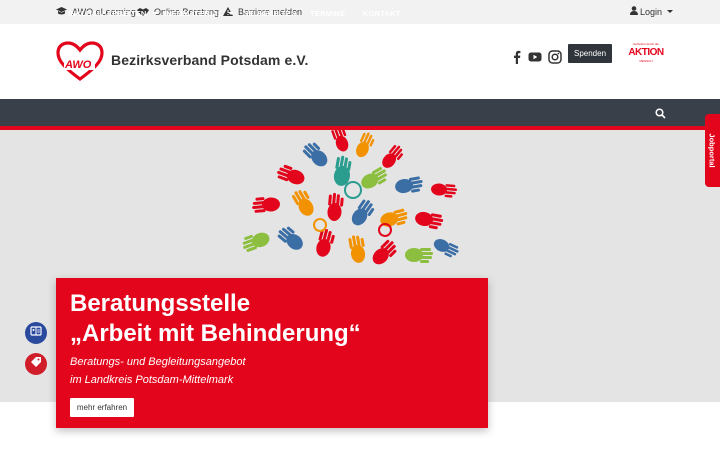 This screenshot has height=450, width=720. Describe the element at coordinates (360, 112) in the screenshot. I see `main-navigation` at that location.